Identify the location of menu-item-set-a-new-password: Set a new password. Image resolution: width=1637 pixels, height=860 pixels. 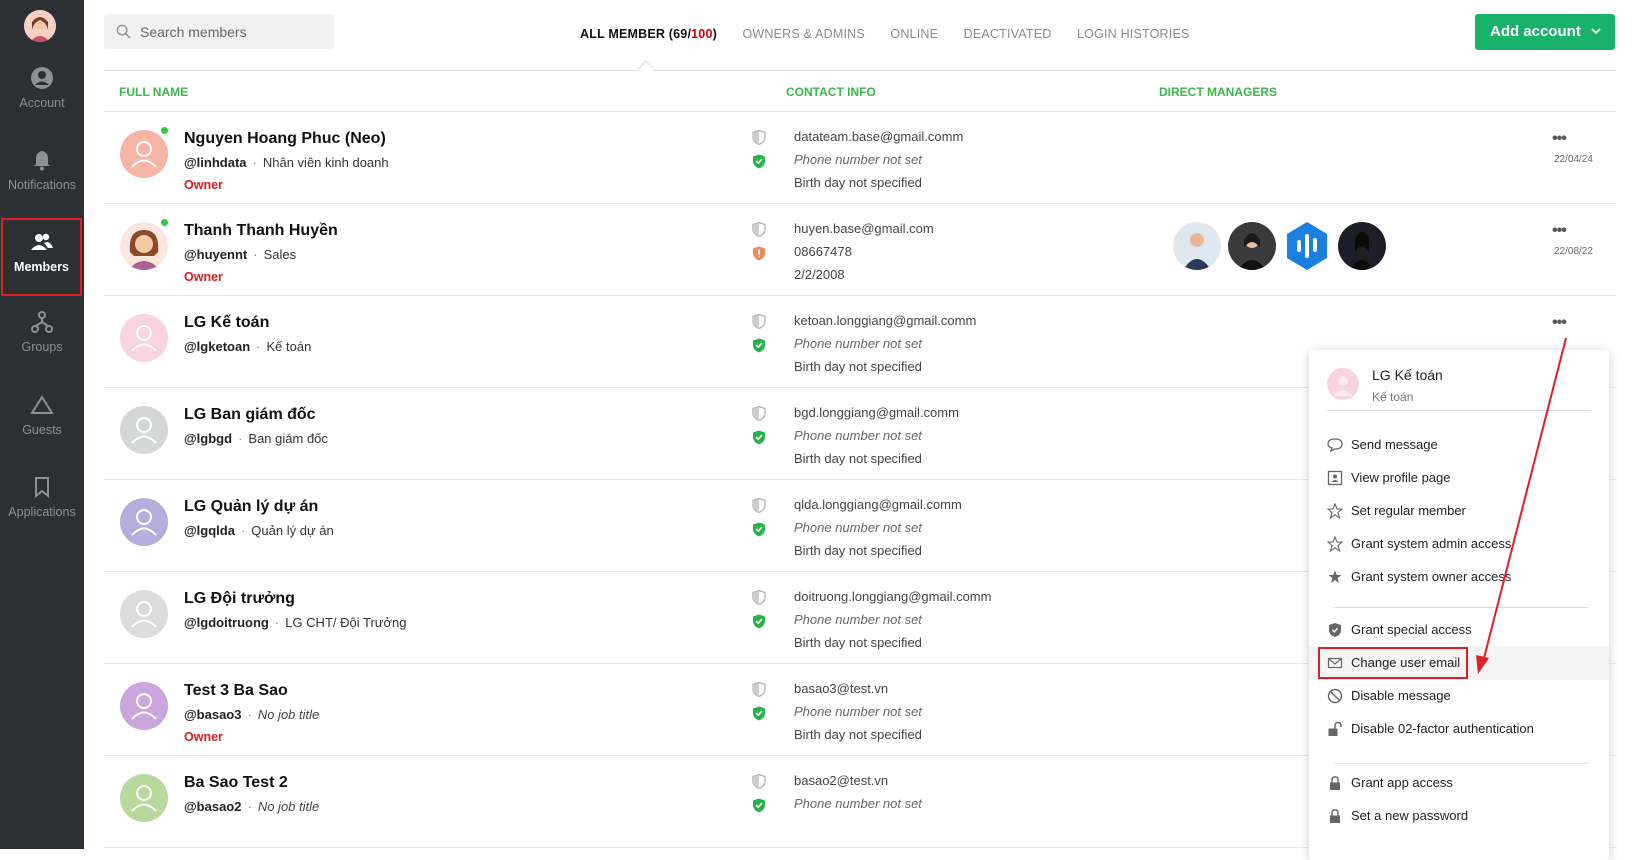
(1459, 816).